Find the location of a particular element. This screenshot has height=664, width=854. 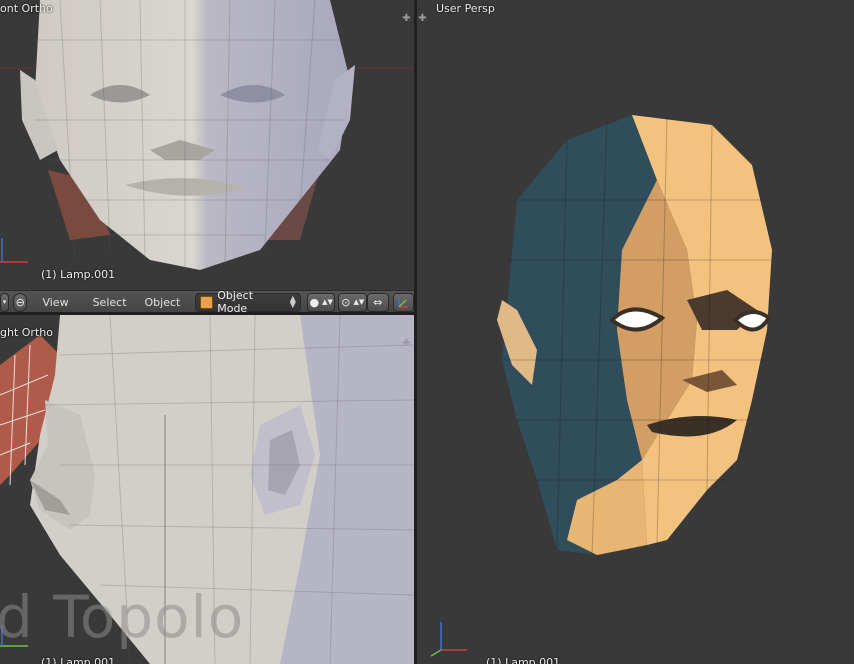

viewport-shade-icon: ● is located at coordinates (314, 302).